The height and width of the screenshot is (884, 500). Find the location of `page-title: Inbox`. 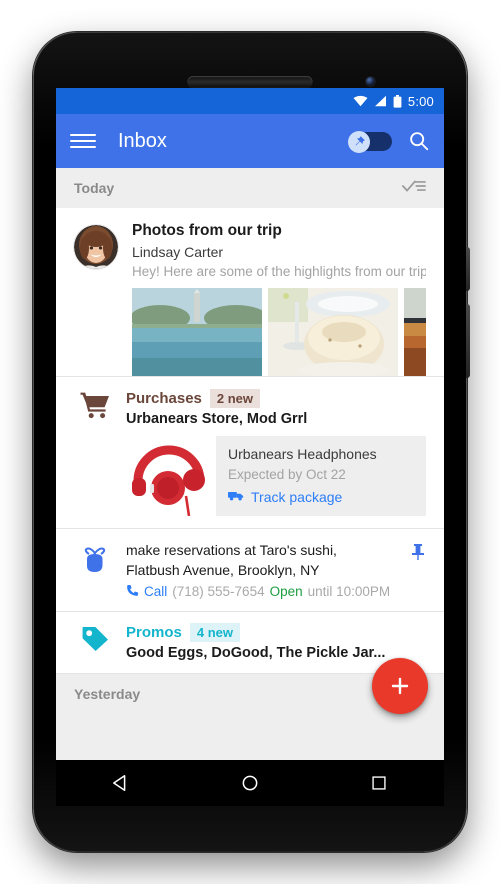

page-title: Inbox is located at coordinates (142, 140).